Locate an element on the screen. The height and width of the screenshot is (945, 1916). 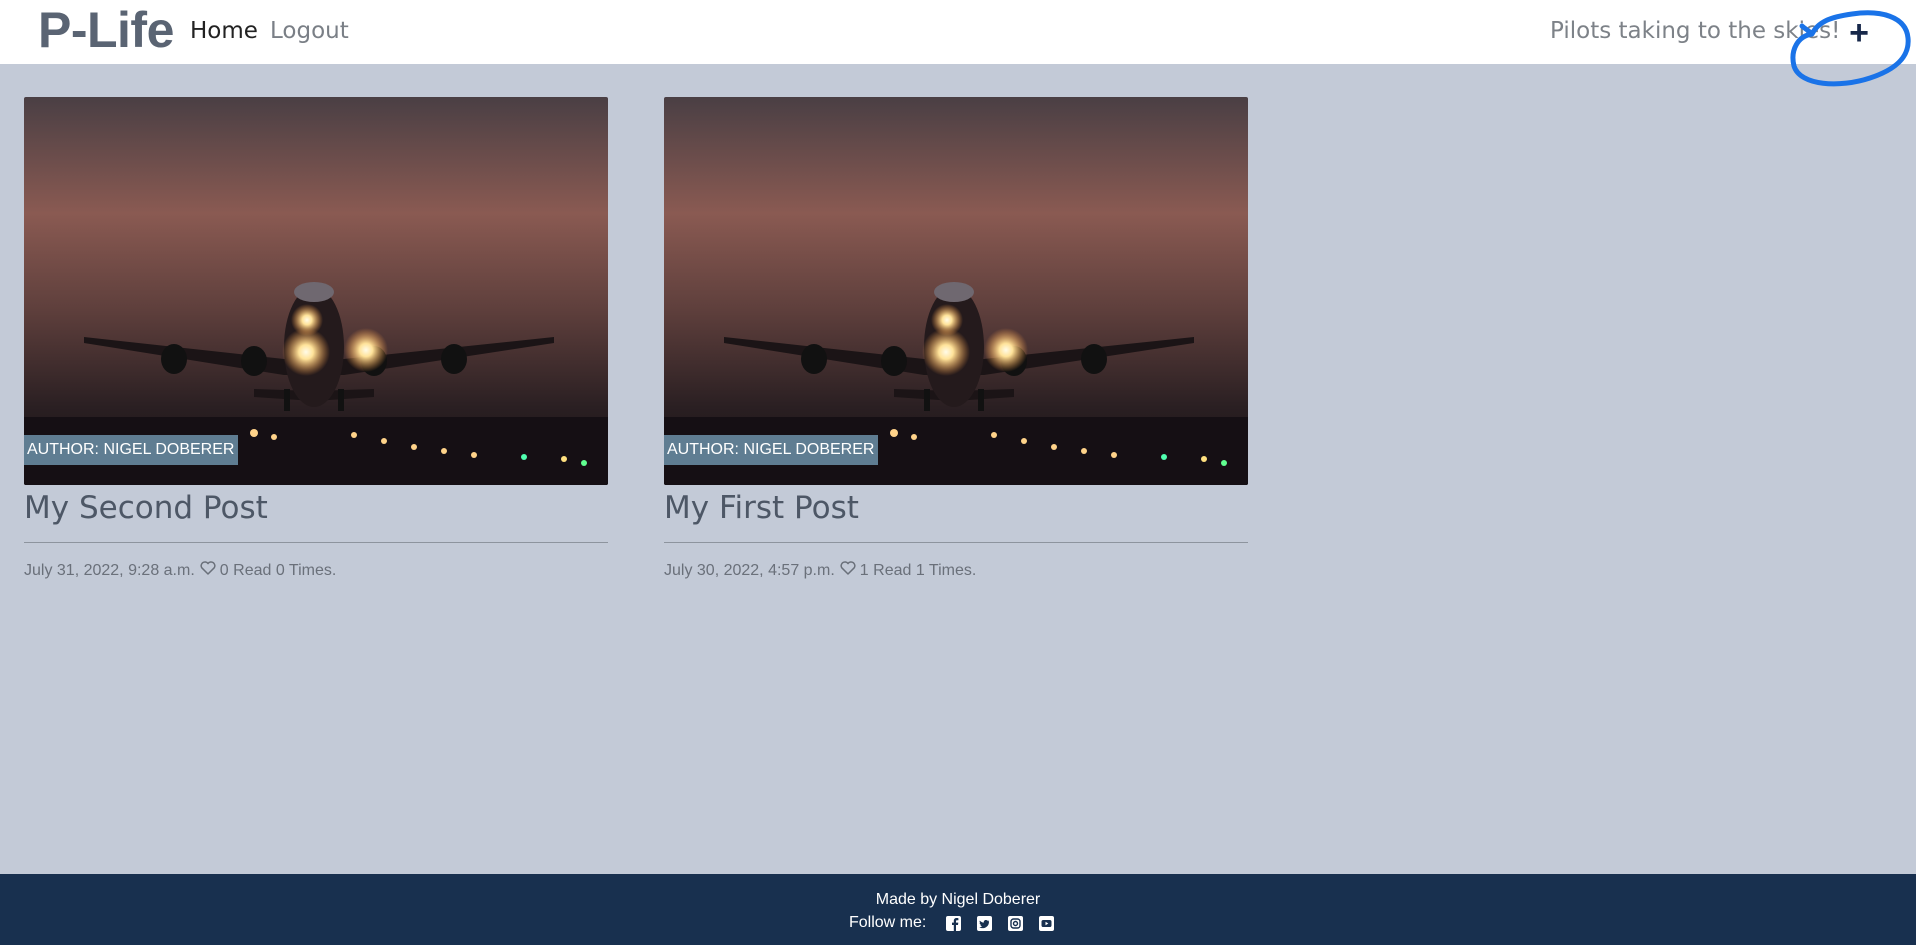
read-count: Read 1 Times. is located at coordinates (925, 570).